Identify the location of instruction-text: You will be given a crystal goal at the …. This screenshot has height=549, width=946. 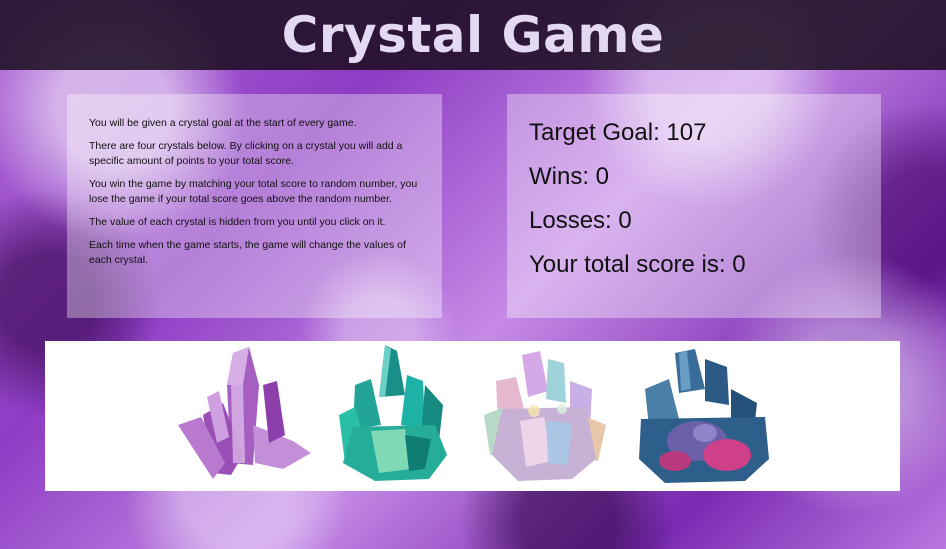
(223, 123).